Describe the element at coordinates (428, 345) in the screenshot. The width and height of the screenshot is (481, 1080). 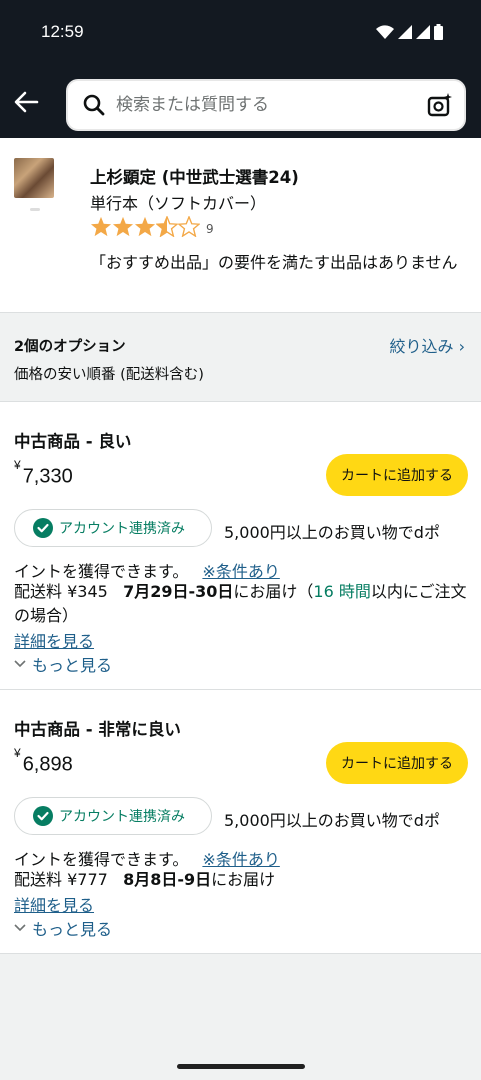
I see `filter-link: 絞り込み ›` at that location.